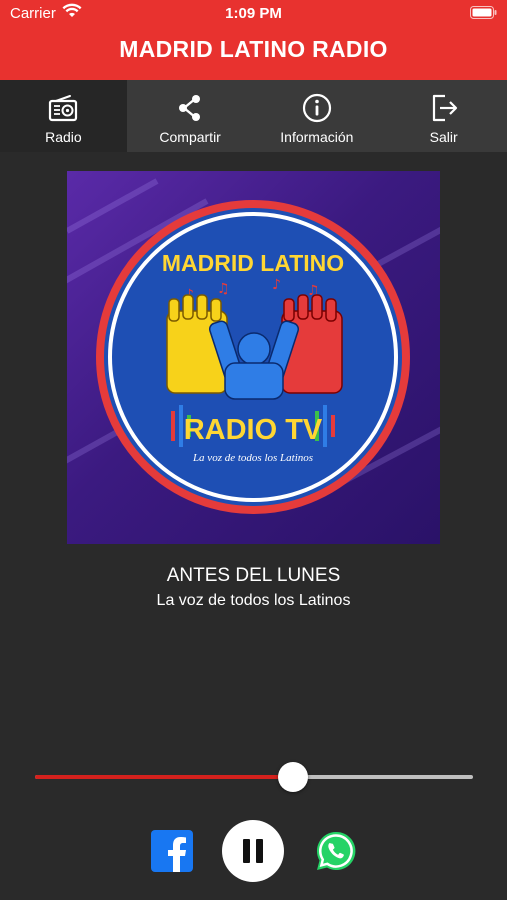  I want to click on volume-fill, so click(164, 777).